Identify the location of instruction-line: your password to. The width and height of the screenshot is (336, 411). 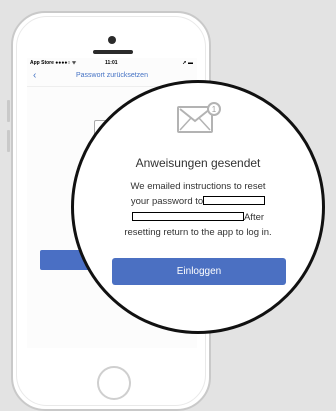
(198, 201).